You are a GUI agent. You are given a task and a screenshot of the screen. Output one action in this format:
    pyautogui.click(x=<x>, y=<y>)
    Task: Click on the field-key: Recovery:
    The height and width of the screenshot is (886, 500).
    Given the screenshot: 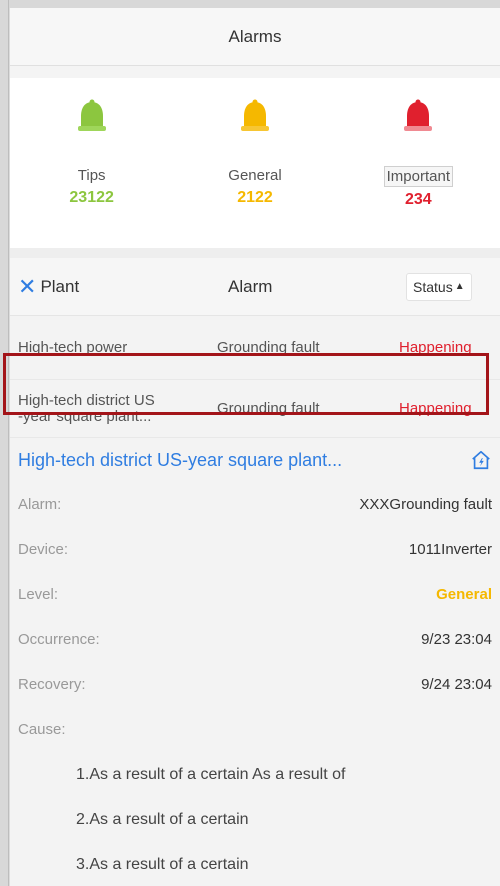 What is the action you would take?
    pyautogui.click(x=52, y=684)
    